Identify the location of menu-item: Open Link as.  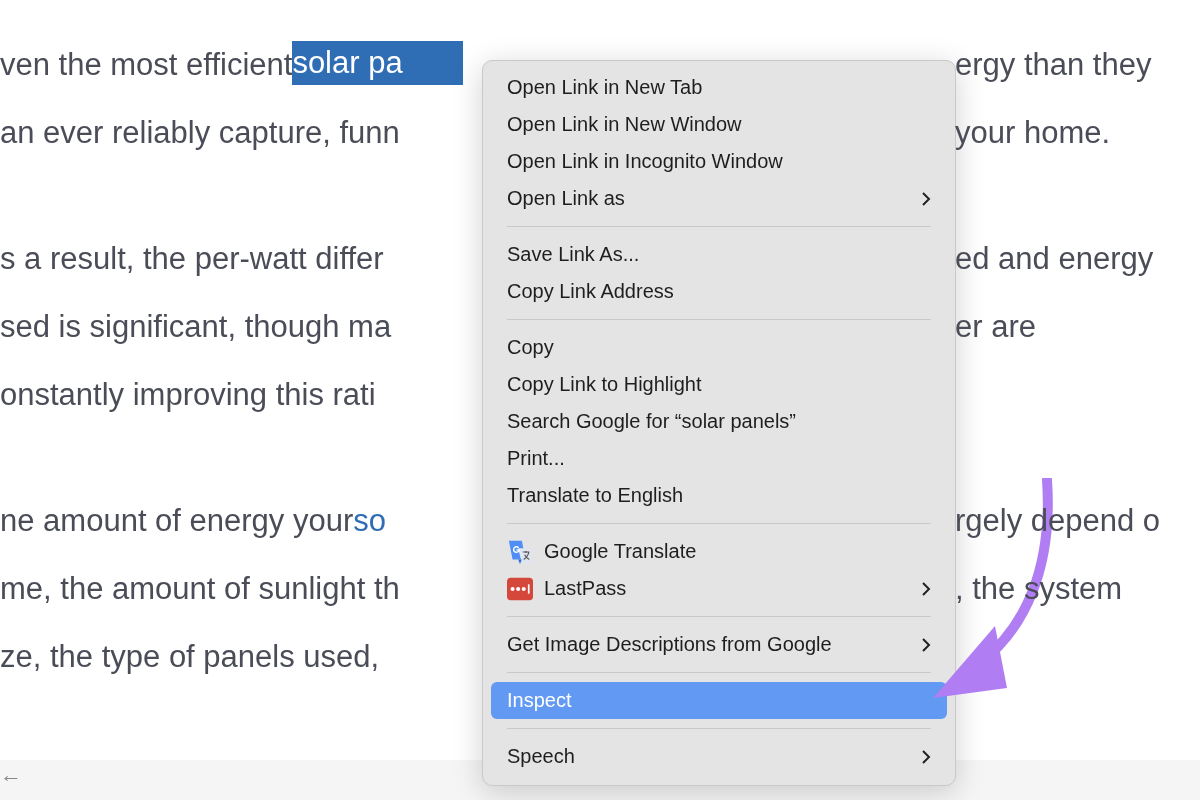
(719, 198).